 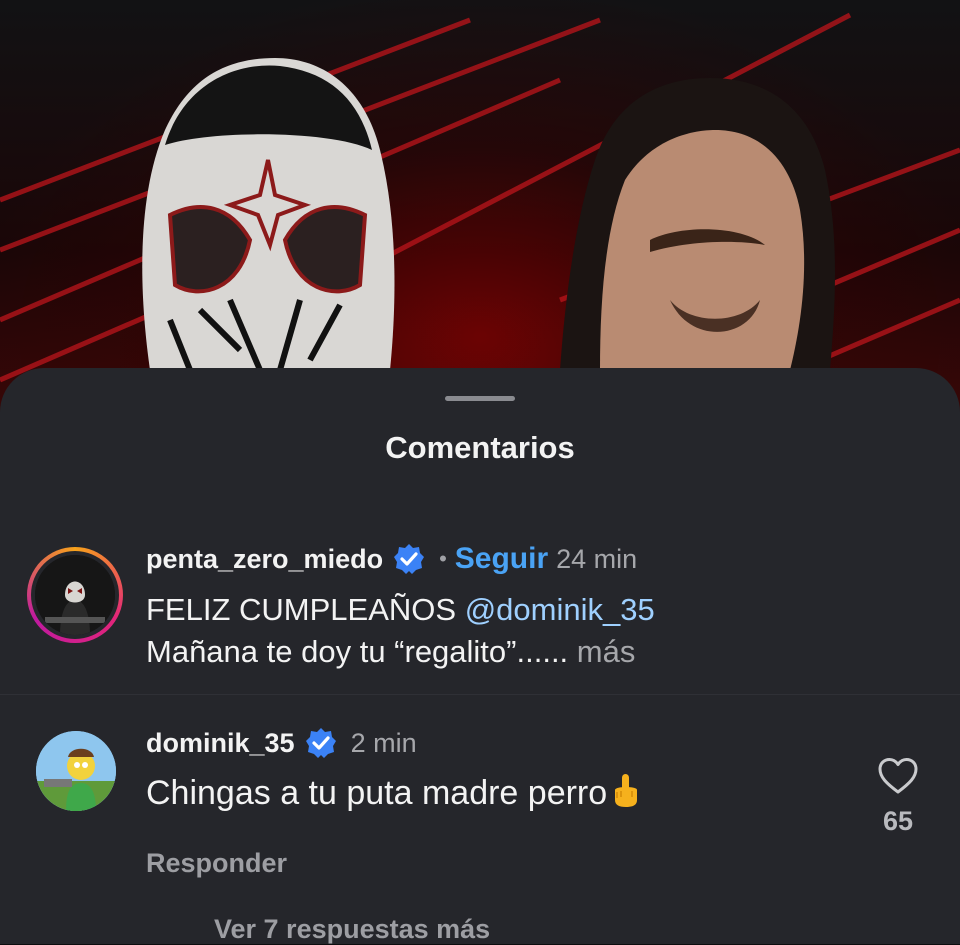 What do you see at coordinates (352, 929) in the screenshot?
I see `view-replies-button: Ver 7 respuestas más` at bounding box center [352, 929].